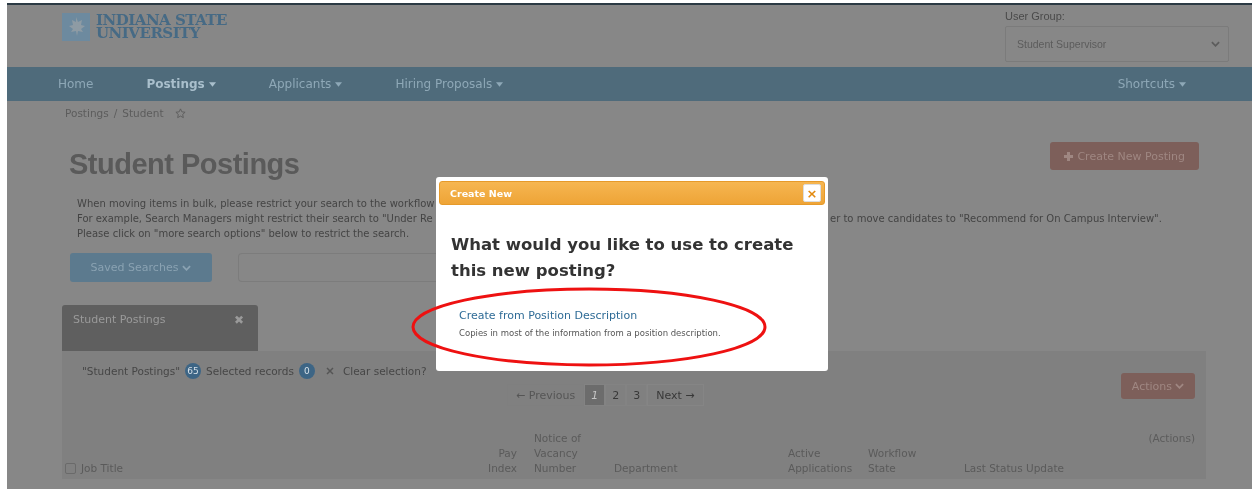 The width and height of the screenshot is (1252, 489). Describe the element at coordinates (180, 113) in the screenshot. I see `star-icon` at that location.